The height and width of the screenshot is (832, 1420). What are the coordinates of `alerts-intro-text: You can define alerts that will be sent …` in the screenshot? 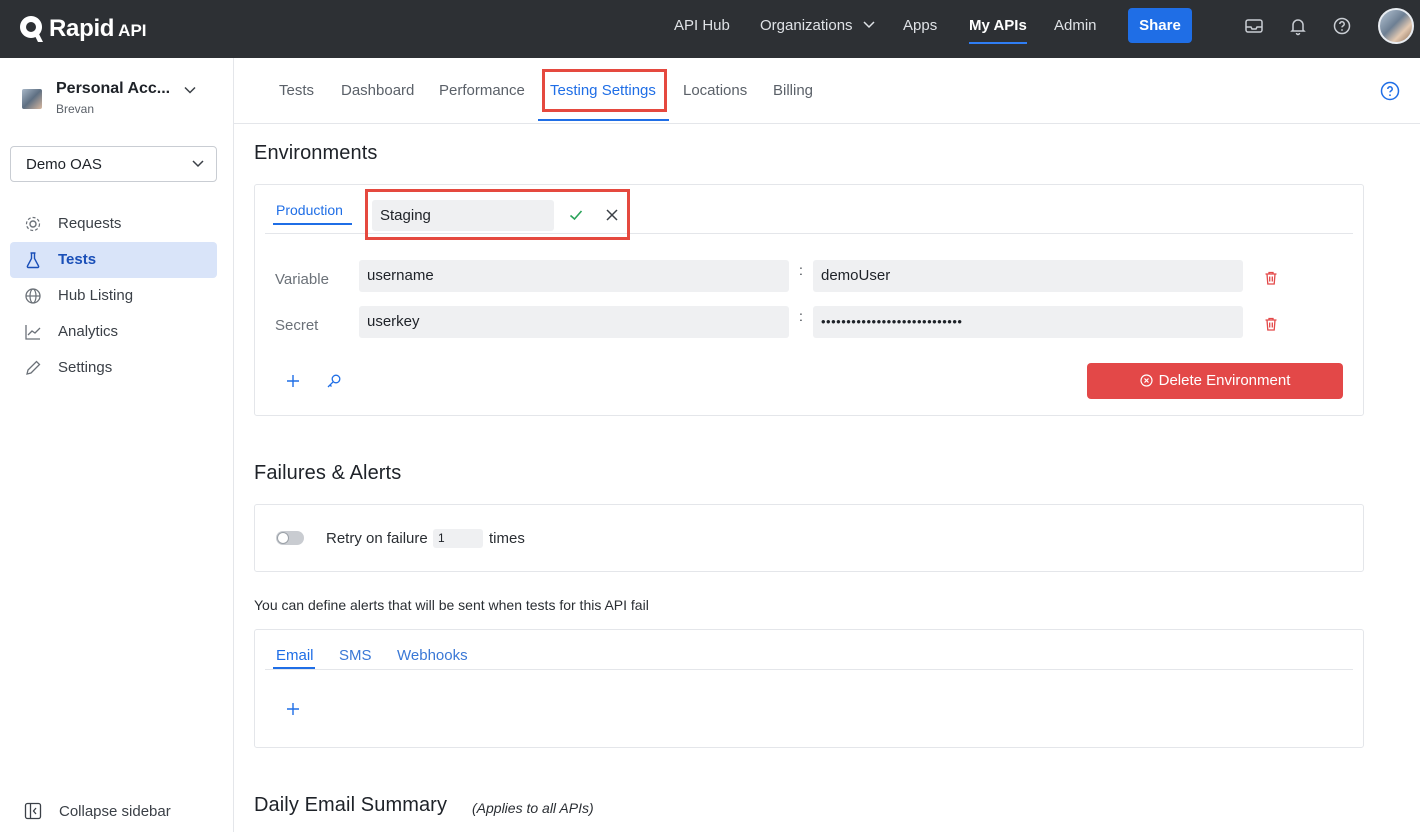 It's located at (451, 605).